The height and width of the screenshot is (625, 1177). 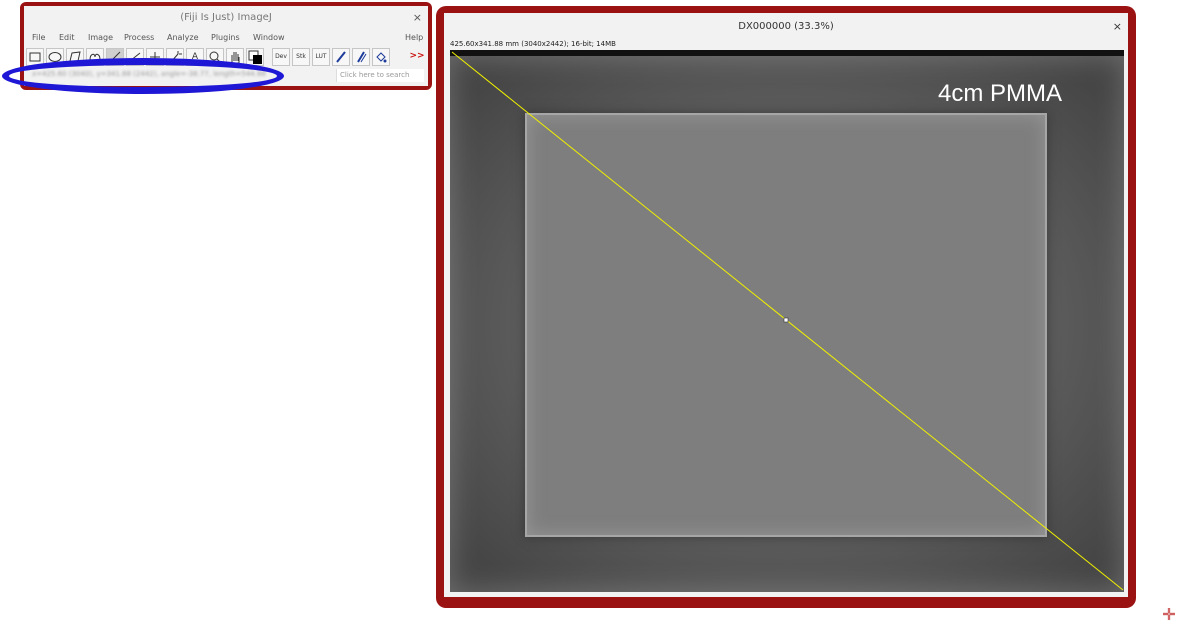 What do you see at coordinates (380, 75) in the screenshot?
I see `search-input: Click here to search` at bounding box center [380, 75].